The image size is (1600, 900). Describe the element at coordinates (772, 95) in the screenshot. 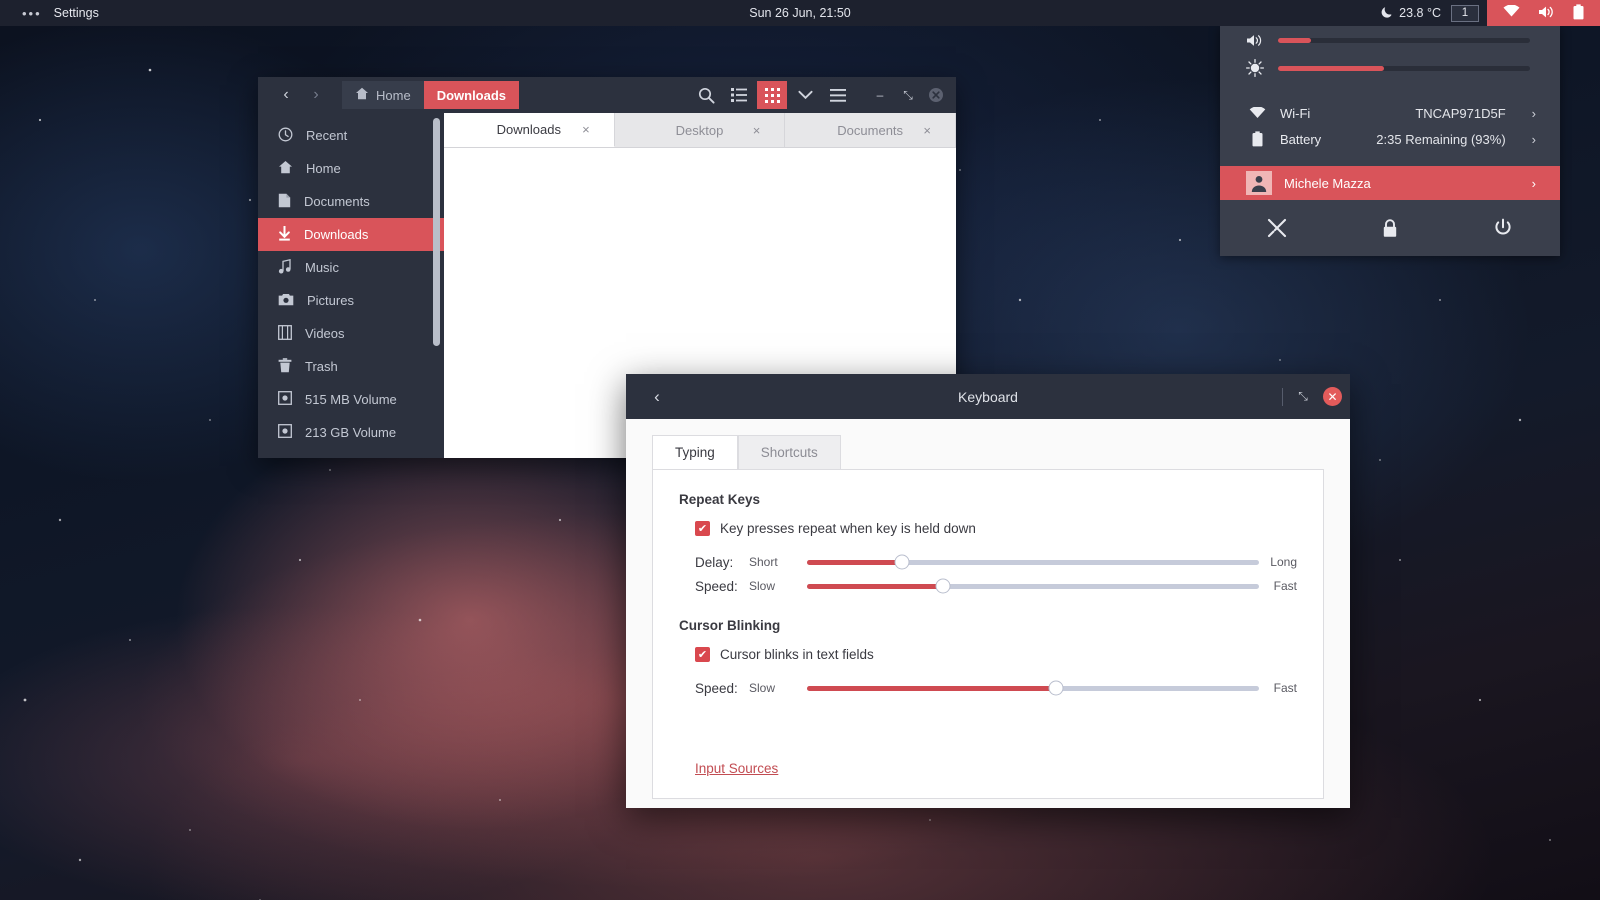

I see `grid-view-icon` at that location.